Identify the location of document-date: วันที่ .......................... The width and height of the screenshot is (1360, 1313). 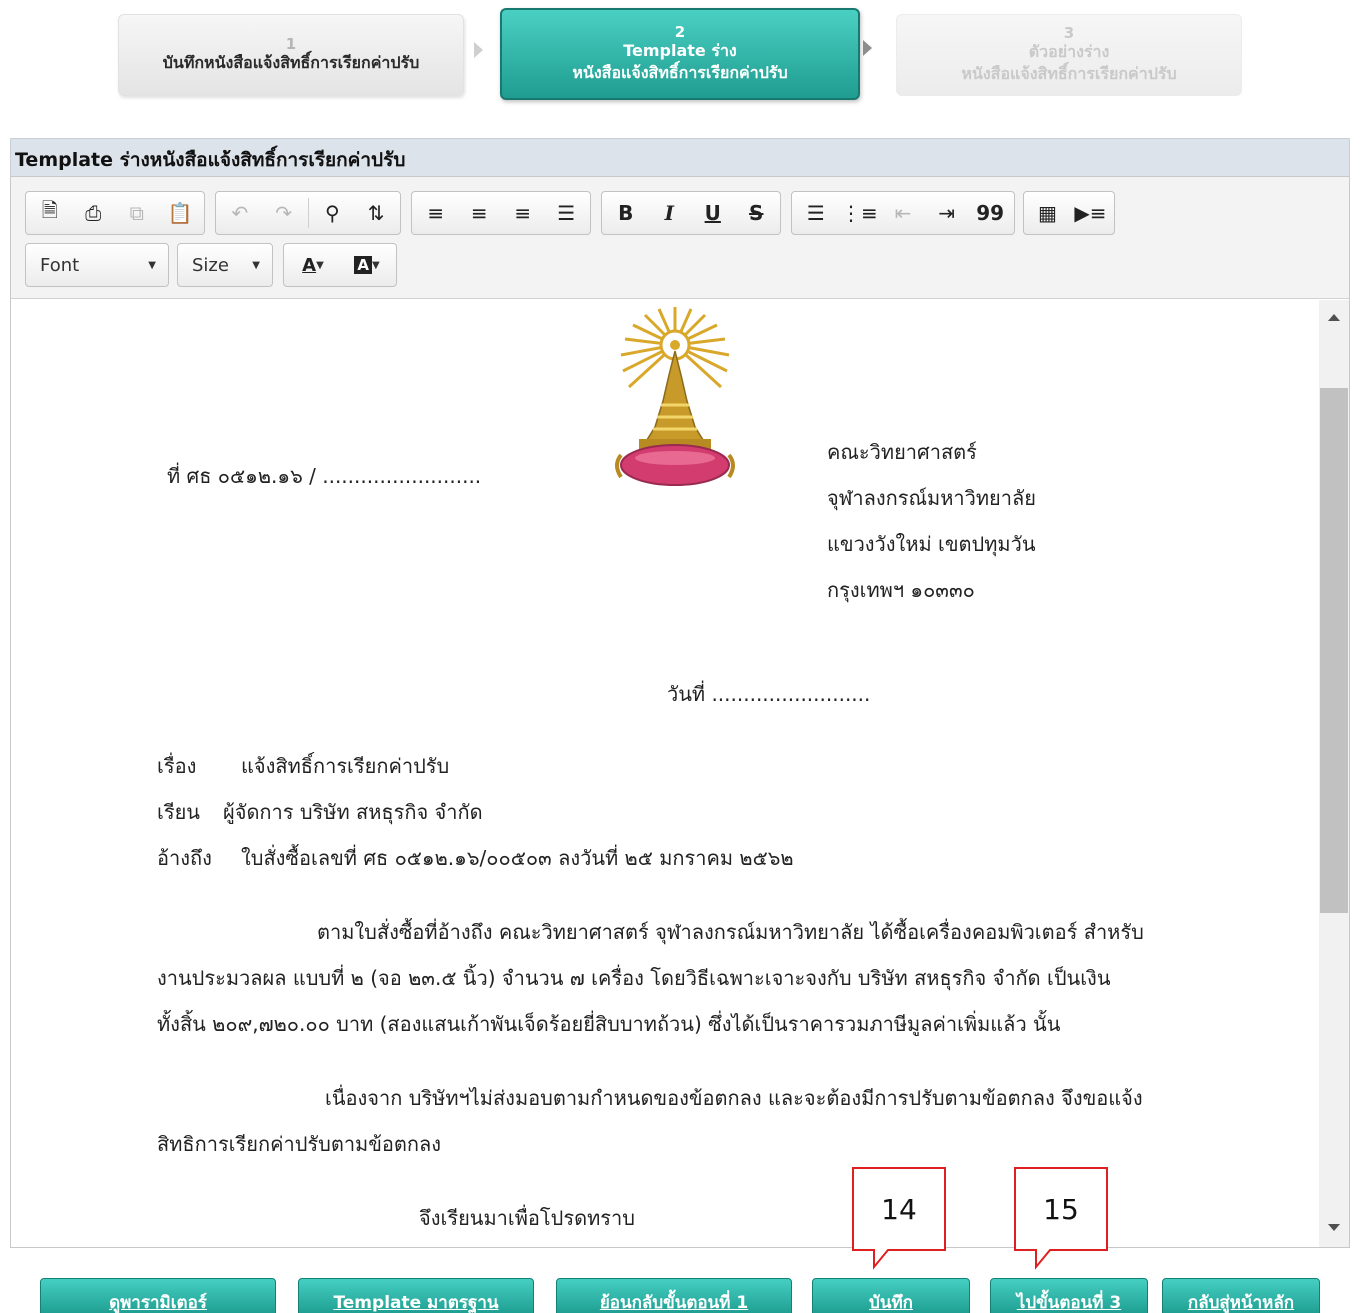
(769, 694).